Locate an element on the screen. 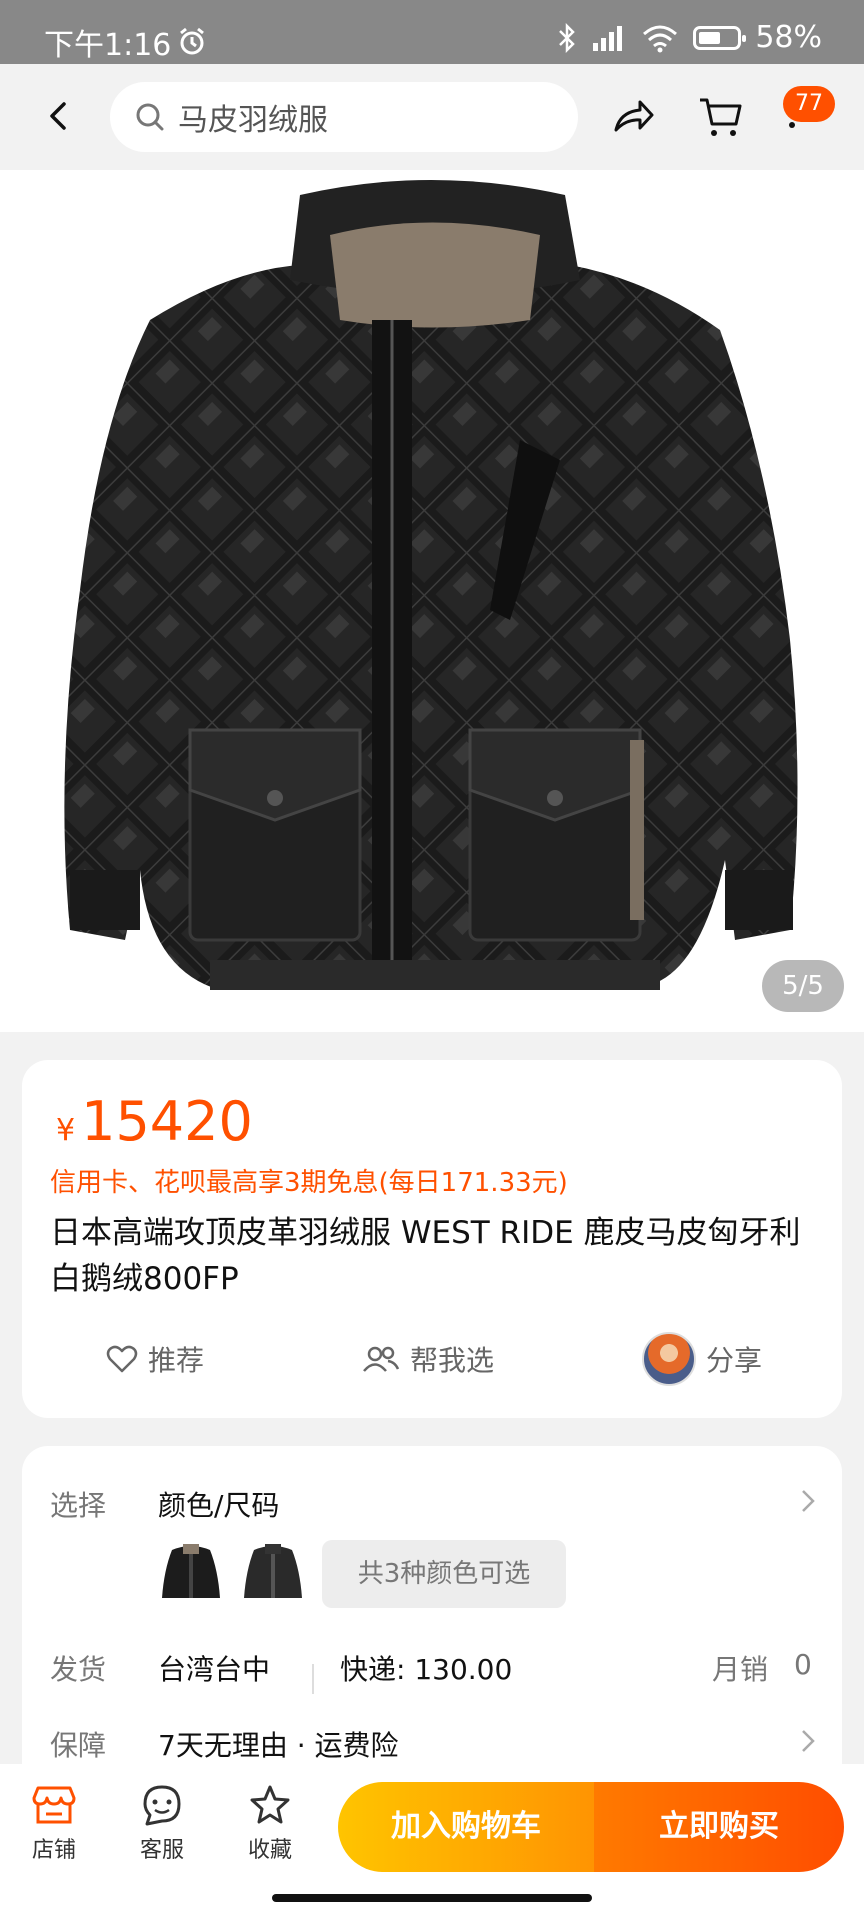  wifi-icon is located at coordinates (660, 38).